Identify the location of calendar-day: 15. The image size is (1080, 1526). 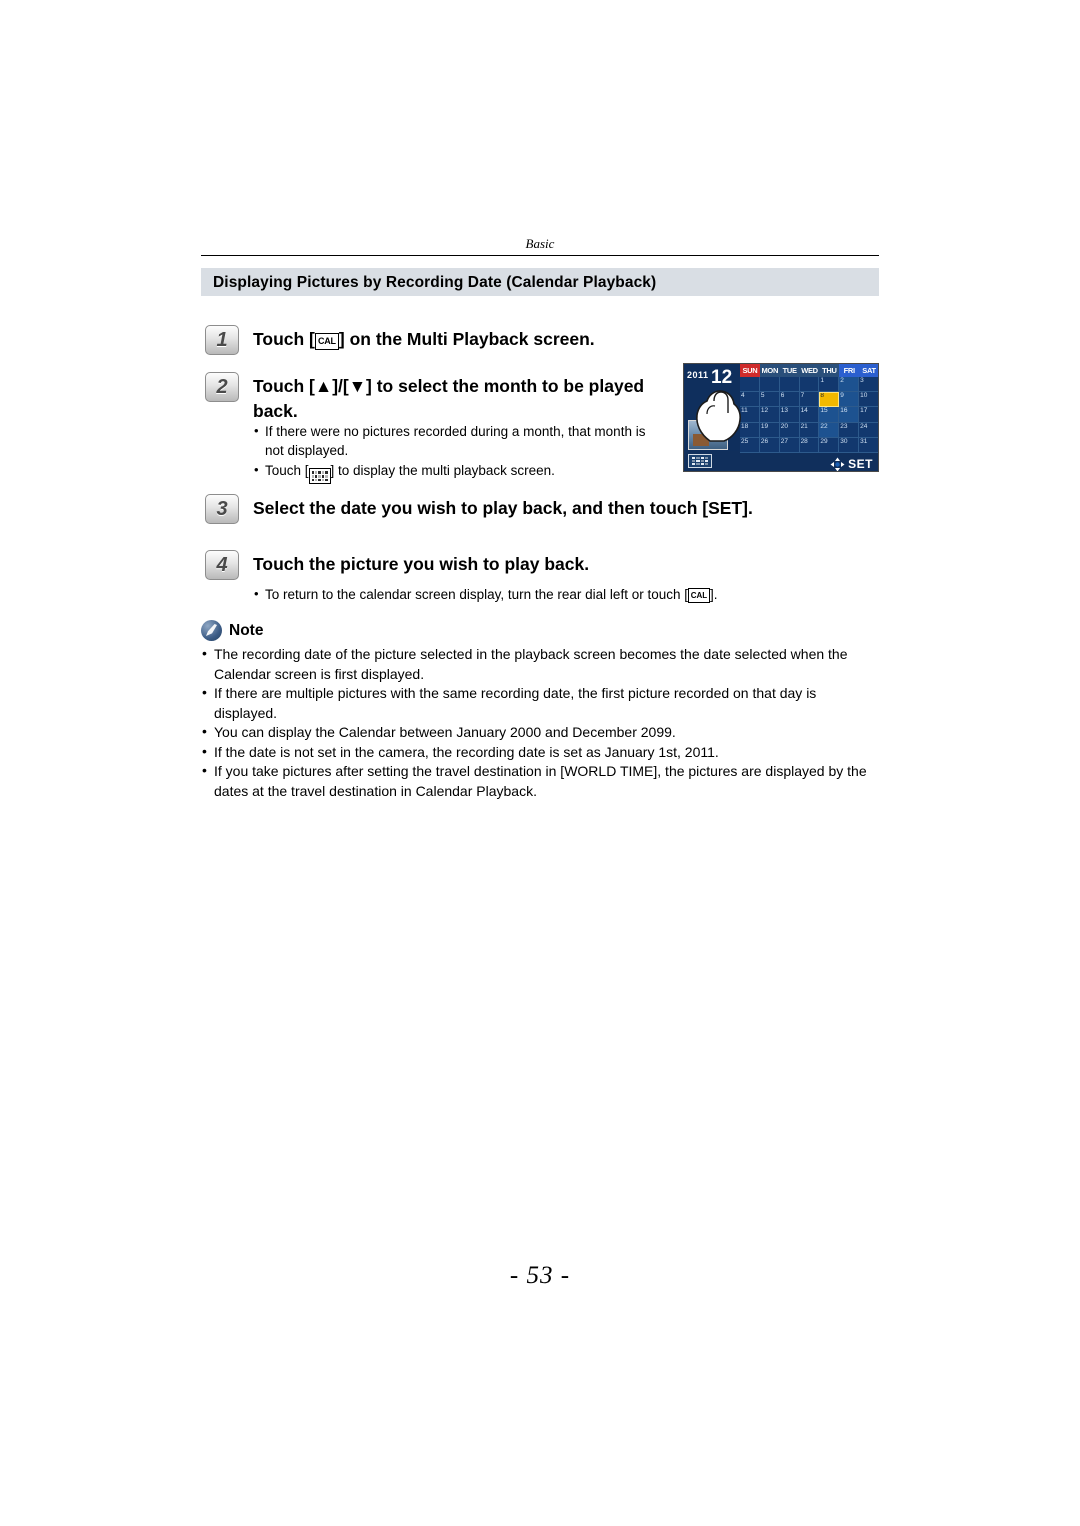
(829, 415).